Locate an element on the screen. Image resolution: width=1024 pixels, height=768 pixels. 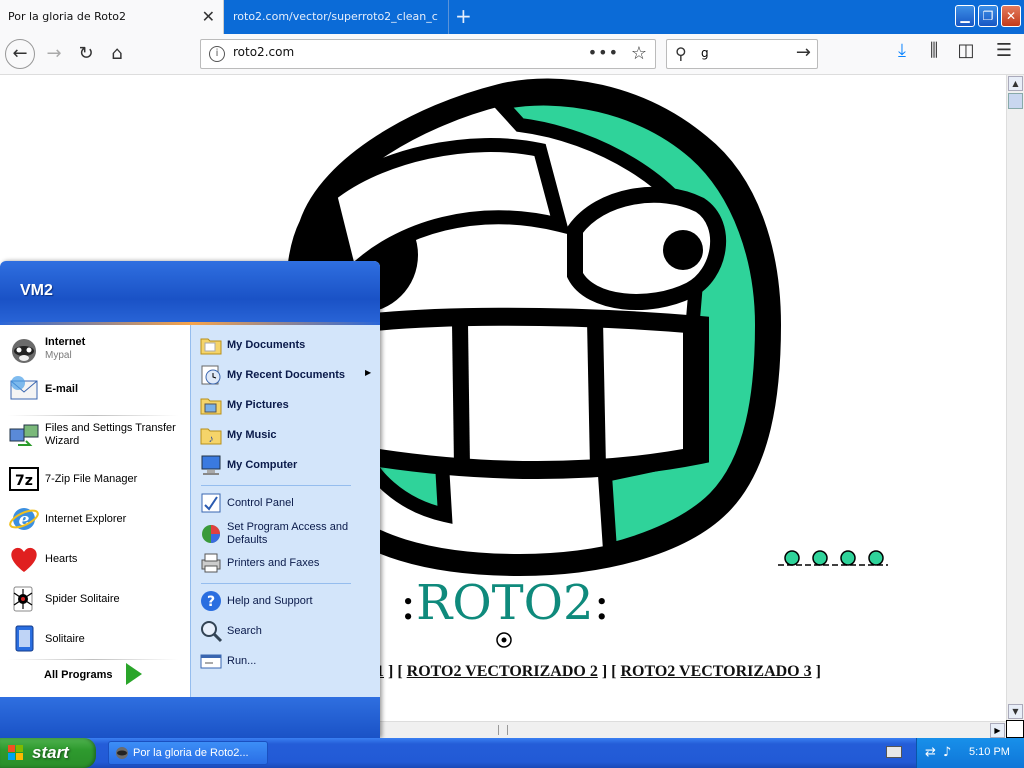
link-roto2-vectorizado-3: ROTO2 VECTORIZADO 3 is located at coordinates (715, 671).